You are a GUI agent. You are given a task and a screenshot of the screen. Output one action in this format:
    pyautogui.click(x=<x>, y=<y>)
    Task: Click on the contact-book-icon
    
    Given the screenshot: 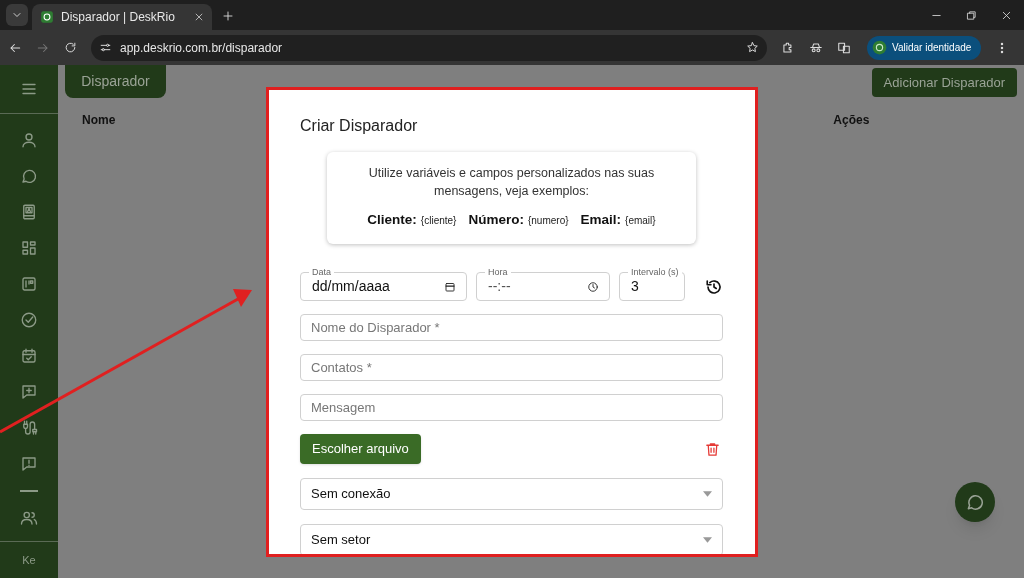 What is the action you would take?
    pyautogui.click(x=29, y=212)
    